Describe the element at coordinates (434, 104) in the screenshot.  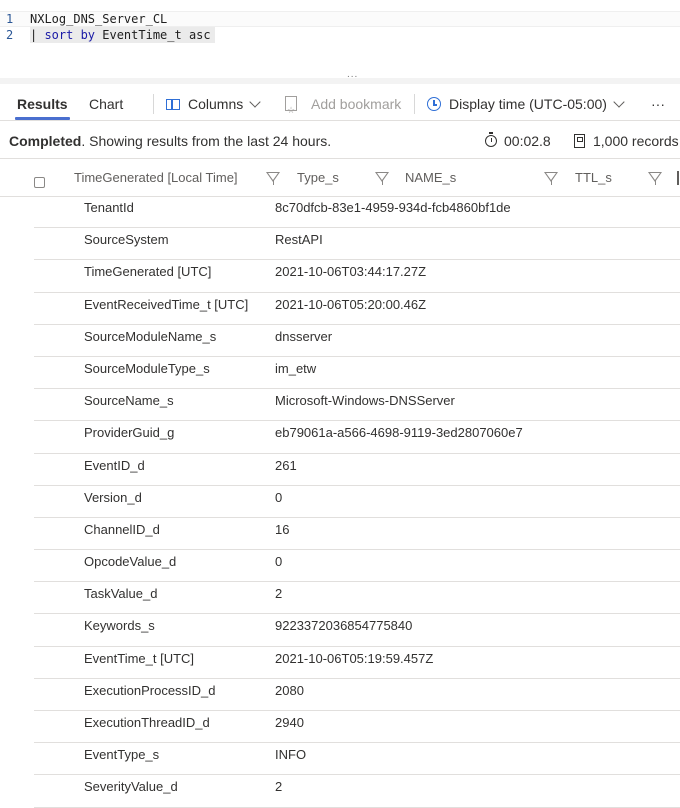
I see `clock-icon` at that location.